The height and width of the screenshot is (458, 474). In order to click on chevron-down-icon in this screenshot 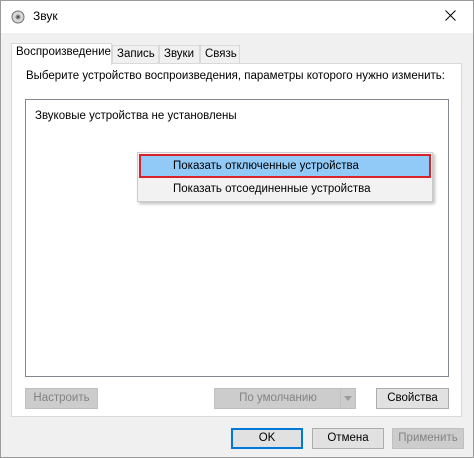, I will do `click(348, 398)`.